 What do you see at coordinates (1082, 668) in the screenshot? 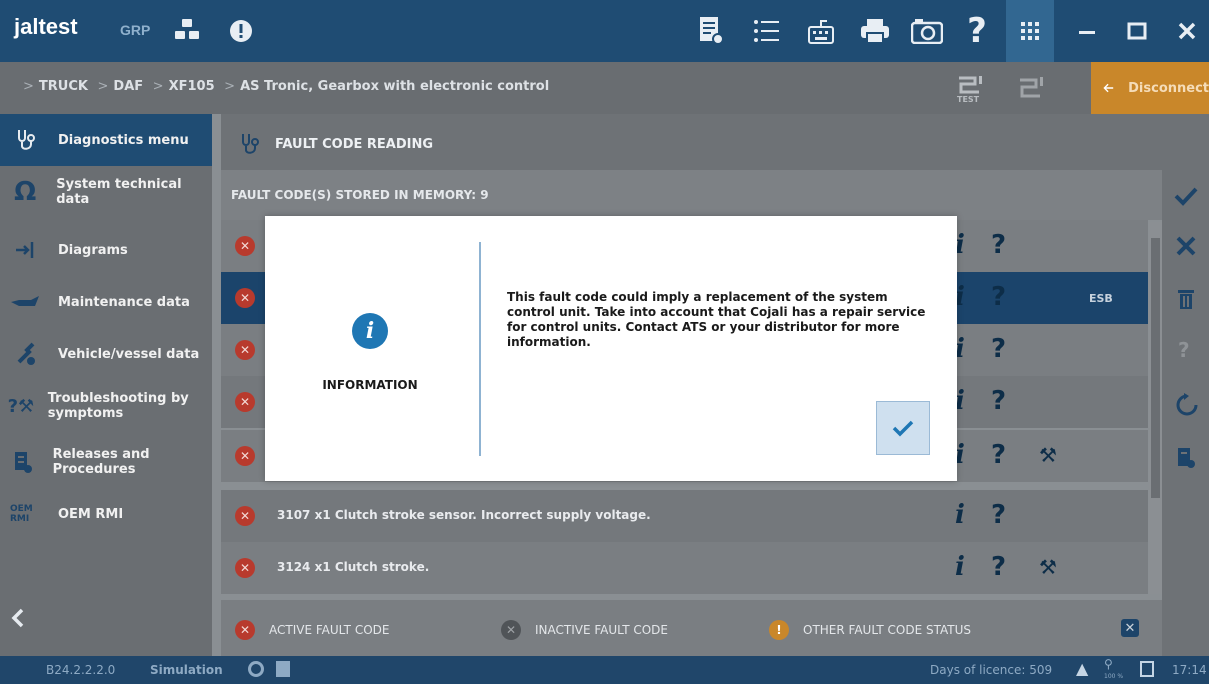
I see `wifi-icon: ▲` at bounding box center [1082, 668].